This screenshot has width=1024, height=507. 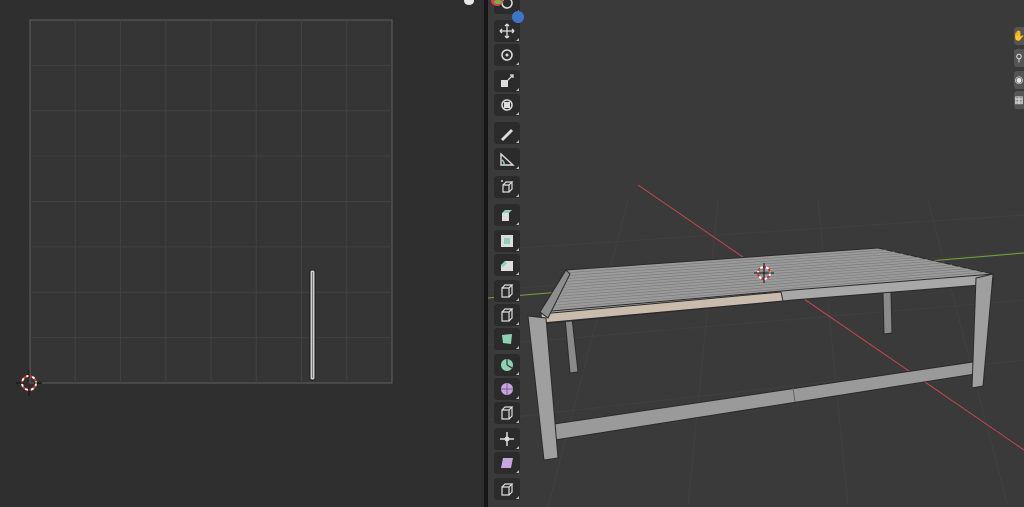 I want to click on knife-icon, so click(x=507, y=315).